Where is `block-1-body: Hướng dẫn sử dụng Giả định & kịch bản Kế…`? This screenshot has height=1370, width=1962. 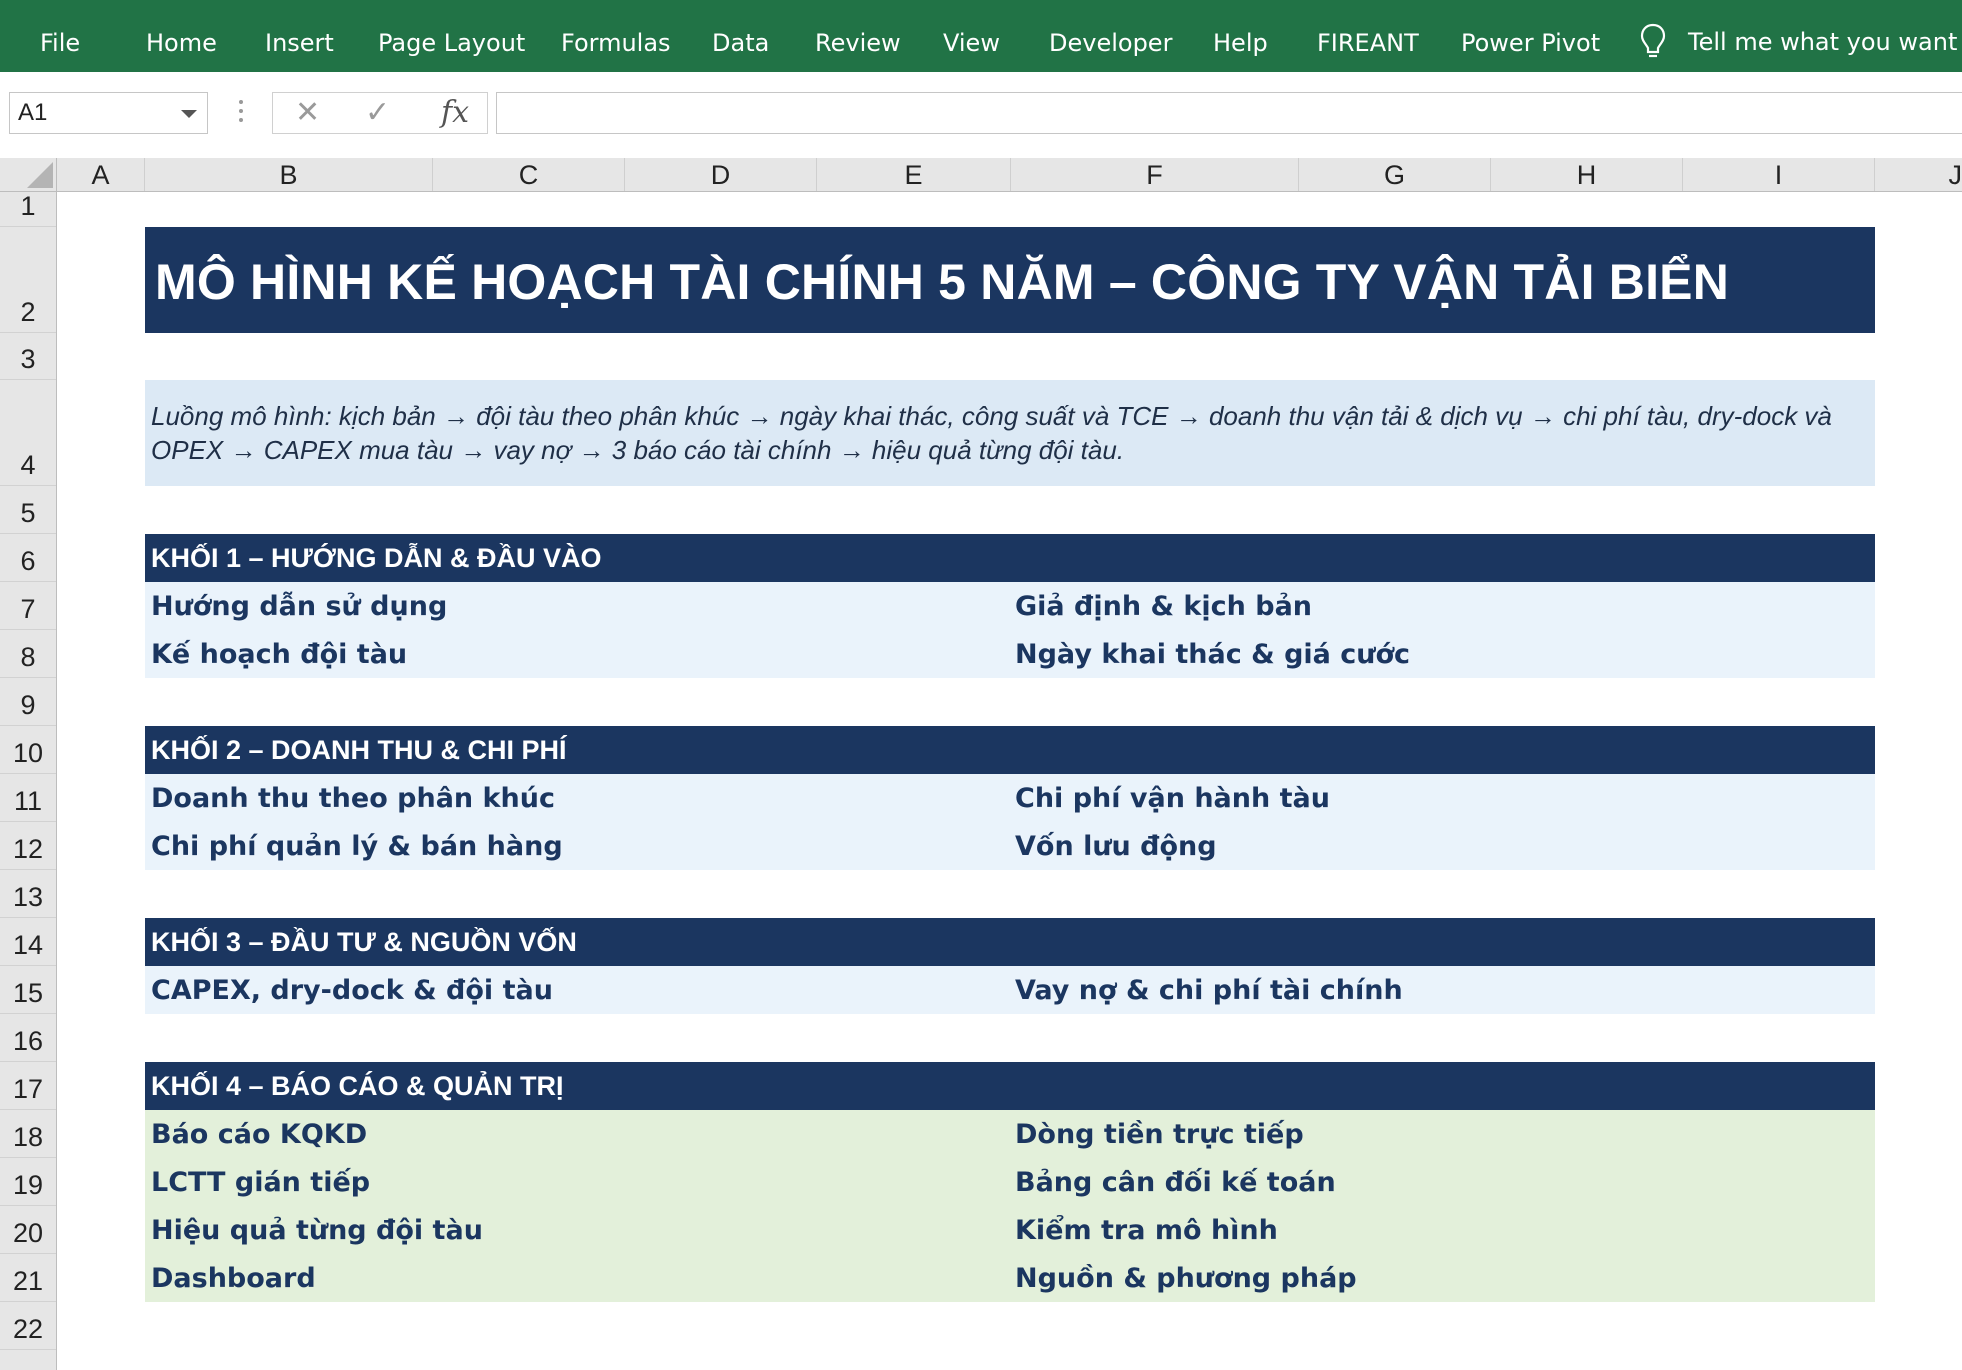
block-1-body: Hướng dẫn sử dụng Giả định & kịch bản Kế… is located at coordinates (1010, 630).